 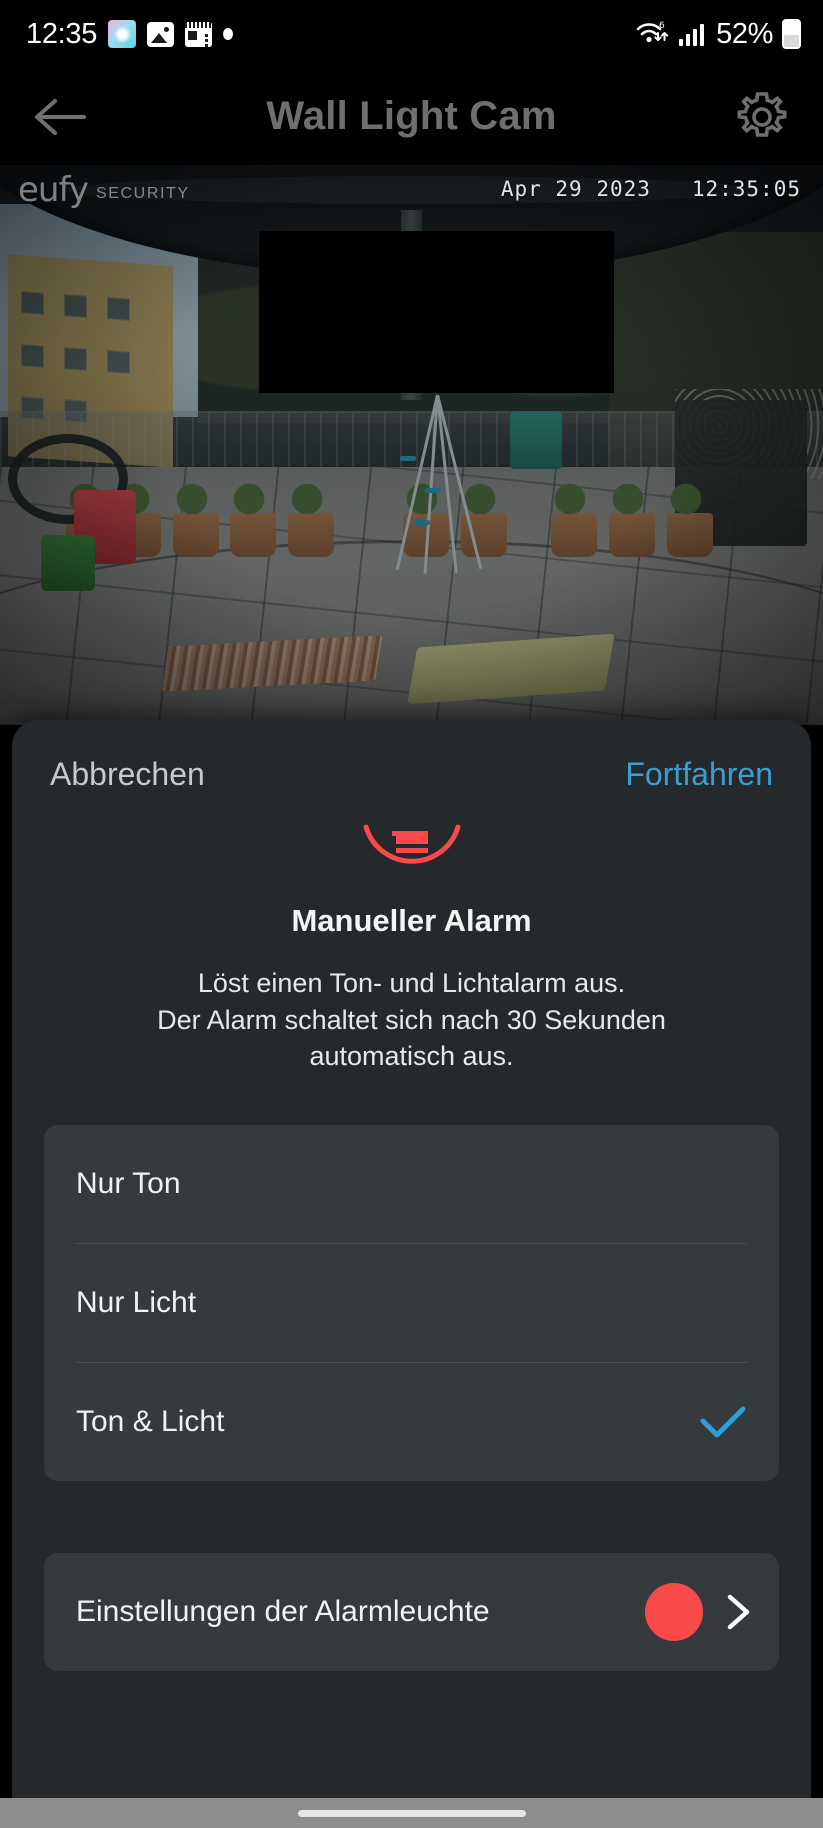 I want to click on cancel-button: Abbrechen, so click(x=127, y=774).